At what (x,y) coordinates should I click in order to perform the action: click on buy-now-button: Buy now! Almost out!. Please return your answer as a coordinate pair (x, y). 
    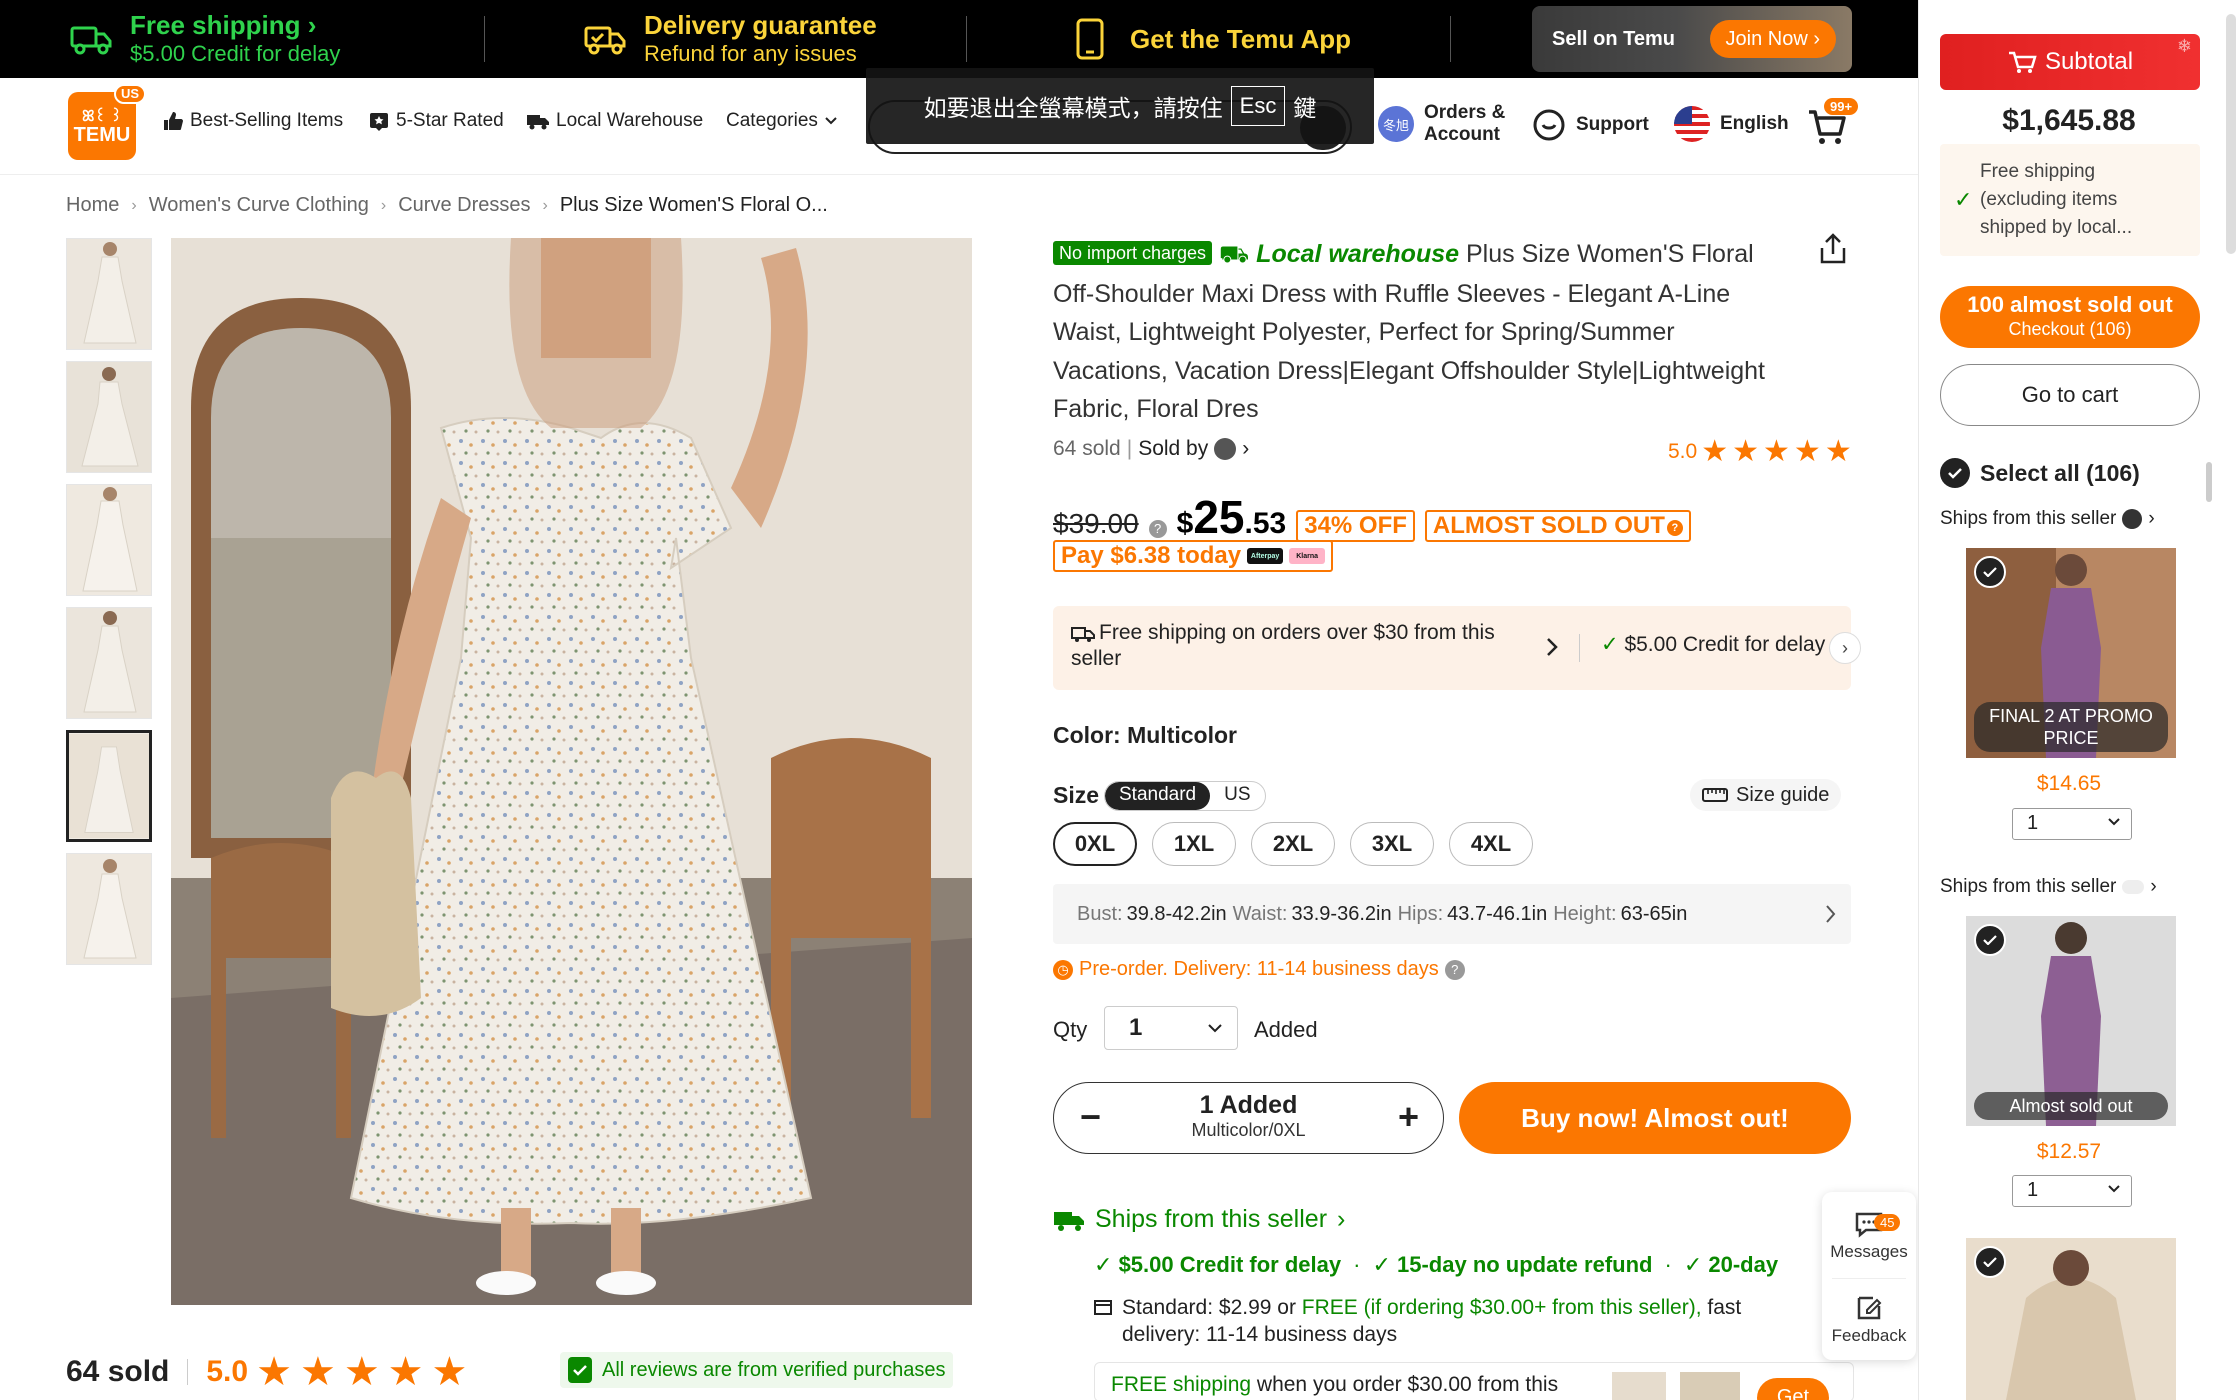
    Looking at the image, I should click on (1655, 1118).